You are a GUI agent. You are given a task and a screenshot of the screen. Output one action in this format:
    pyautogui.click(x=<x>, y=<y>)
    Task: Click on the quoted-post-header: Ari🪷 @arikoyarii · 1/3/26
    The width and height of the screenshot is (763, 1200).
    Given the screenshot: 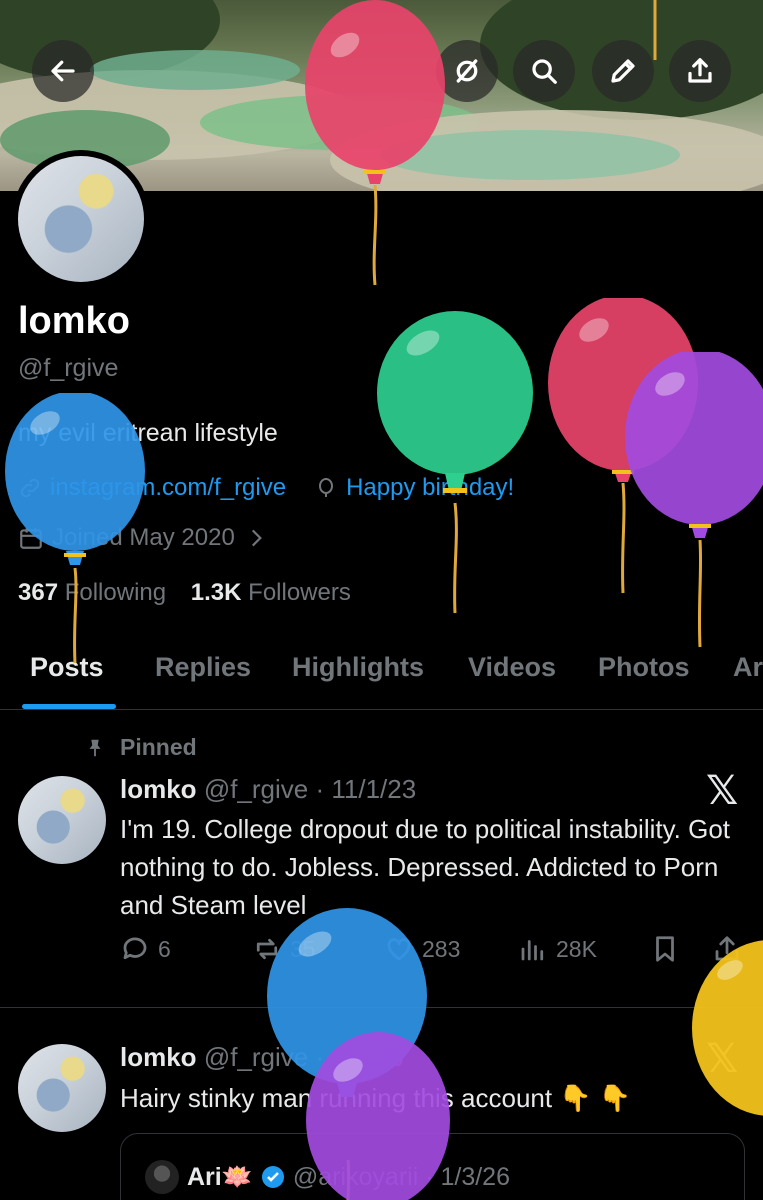 What is the action you would take?
    pyautogui.click(x=327, y=1177)
    